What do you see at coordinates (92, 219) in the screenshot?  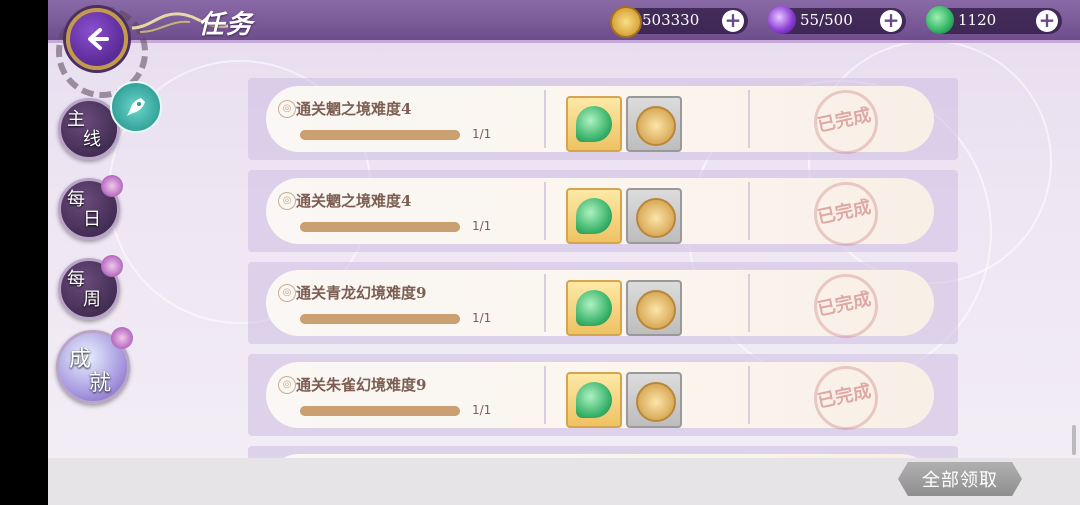 I see `tab-daily-label-2: 日` at bounding box center [92, 219].